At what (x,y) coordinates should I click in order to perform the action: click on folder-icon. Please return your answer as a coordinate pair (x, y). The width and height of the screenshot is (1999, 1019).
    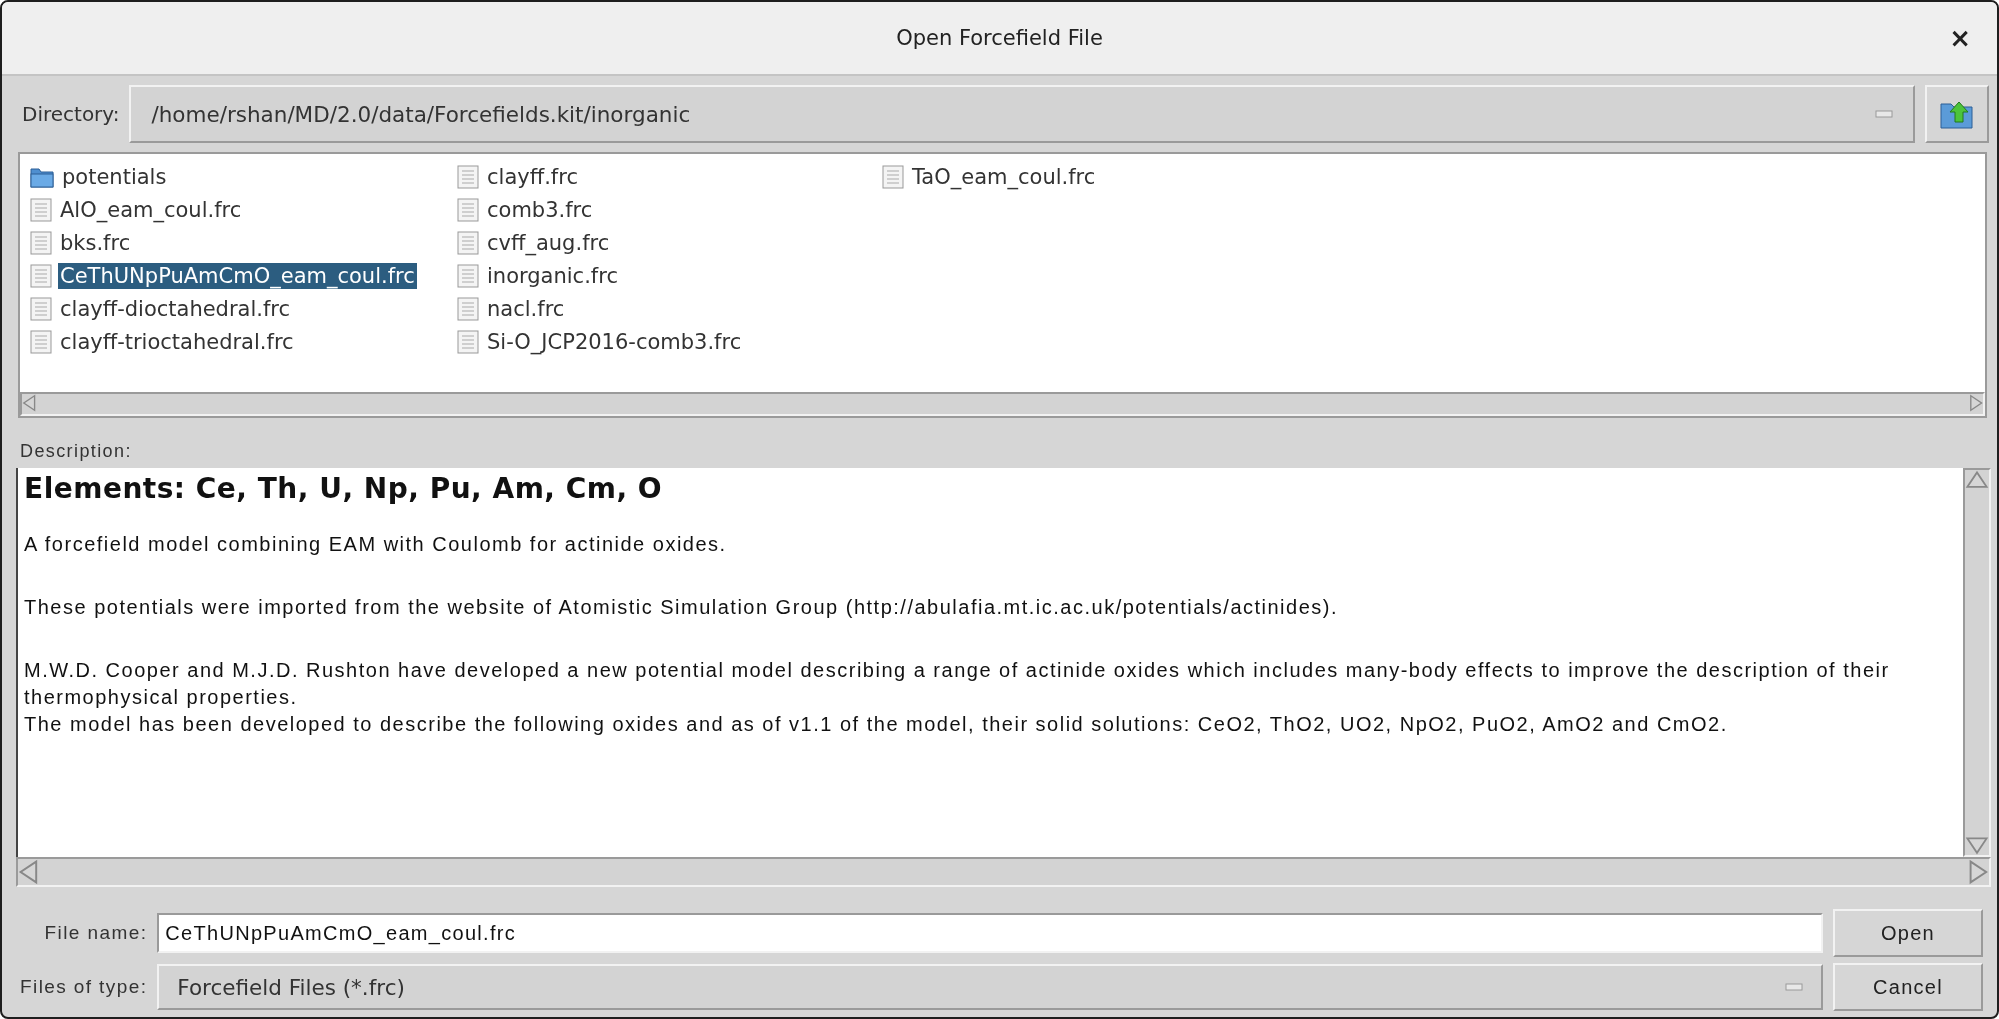
    Looking at the image, I should click on (42, 176).